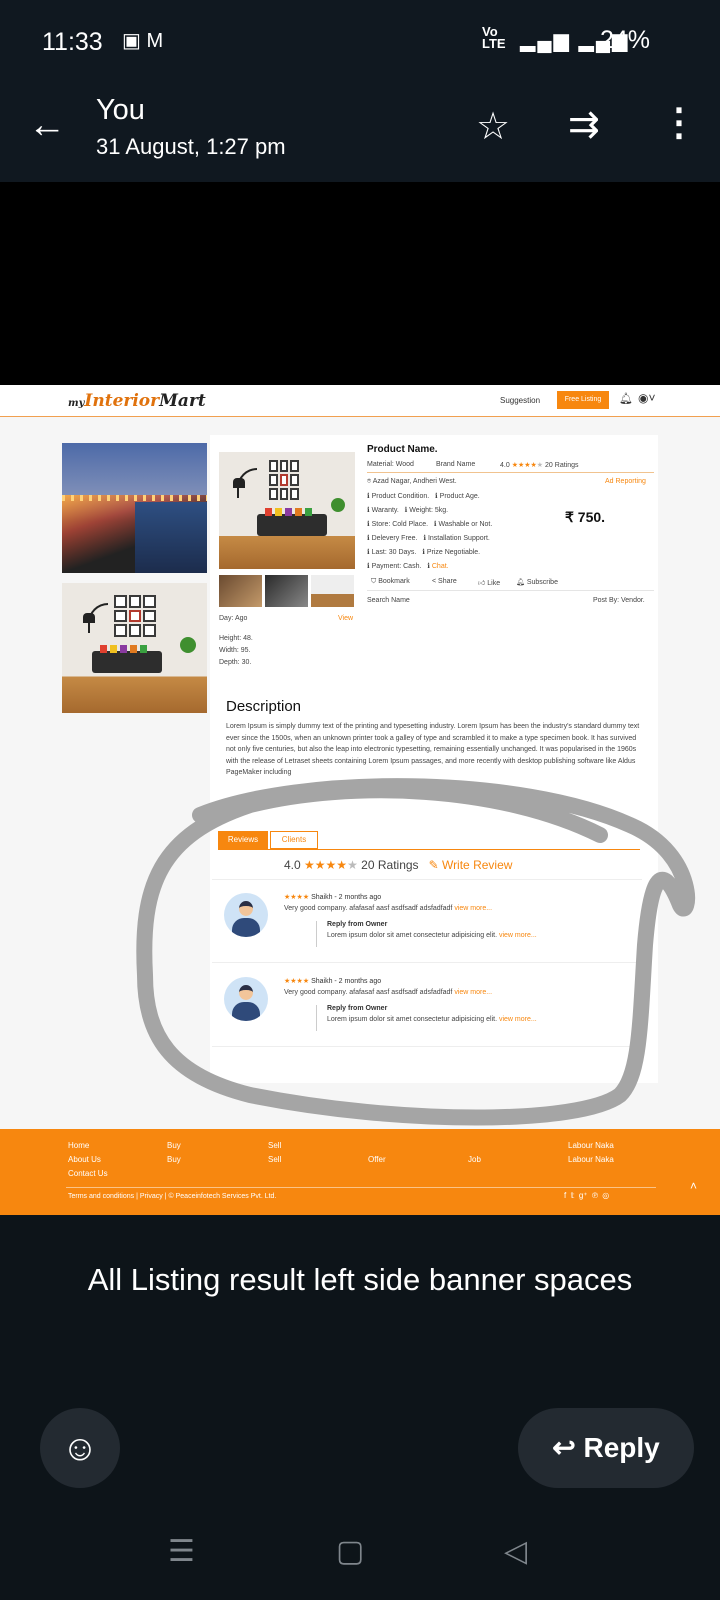 This screenshot has height=1600, width=720. I want to click on home-icon: ▢, so click(350, 1551).